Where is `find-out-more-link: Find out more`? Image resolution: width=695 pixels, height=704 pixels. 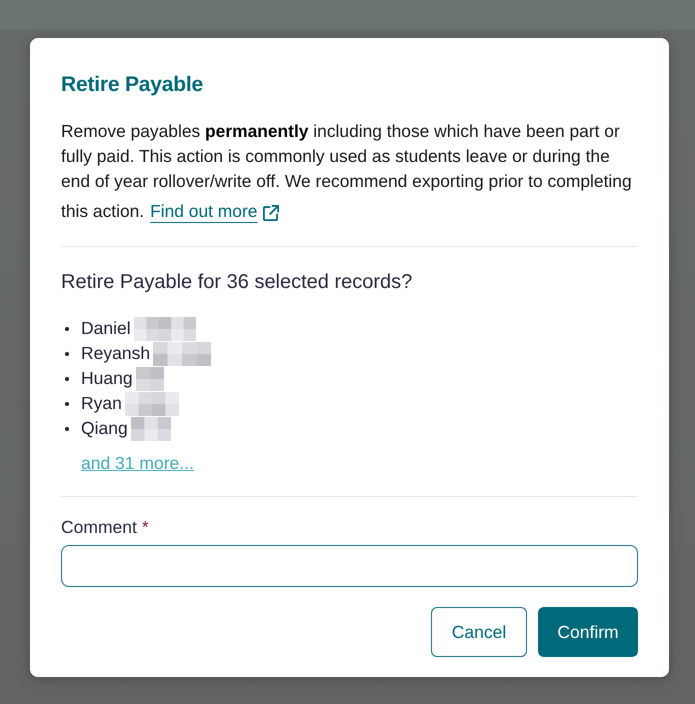
find-out-more-link: Find out more is located at coordinates (215, 209).